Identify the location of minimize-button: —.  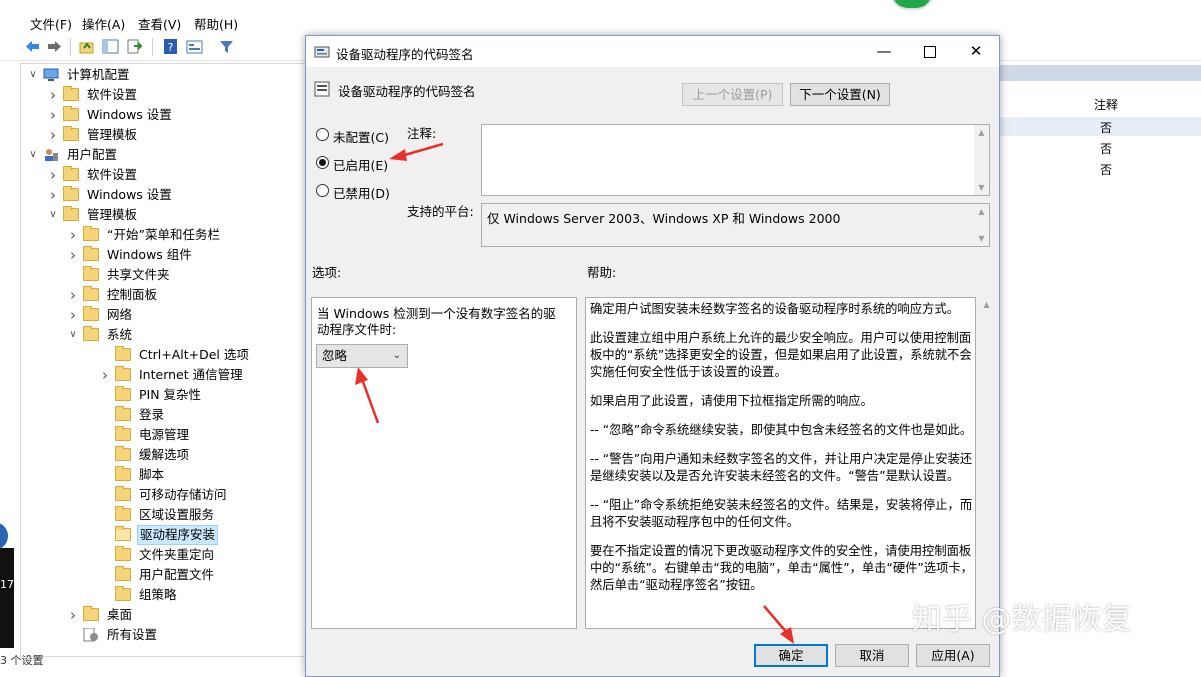
(884, 51).